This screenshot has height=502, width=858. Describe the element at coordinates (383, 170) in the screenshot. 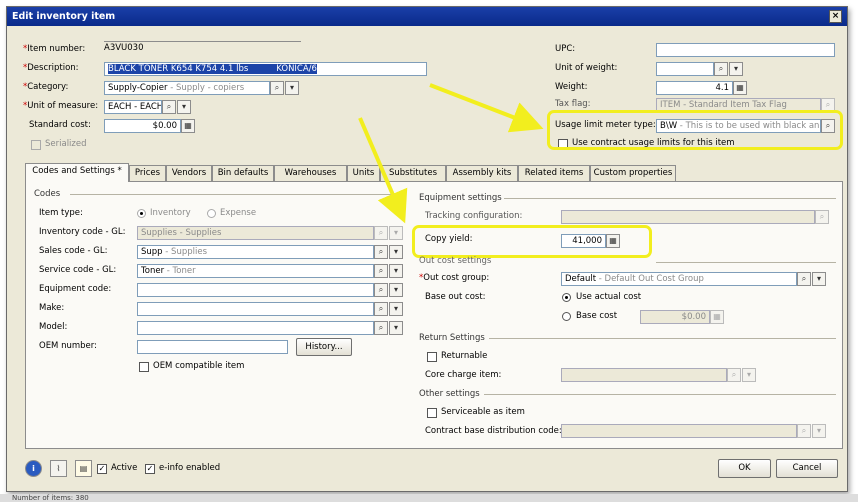

I see `arrow-to-copy-yield` at that location.